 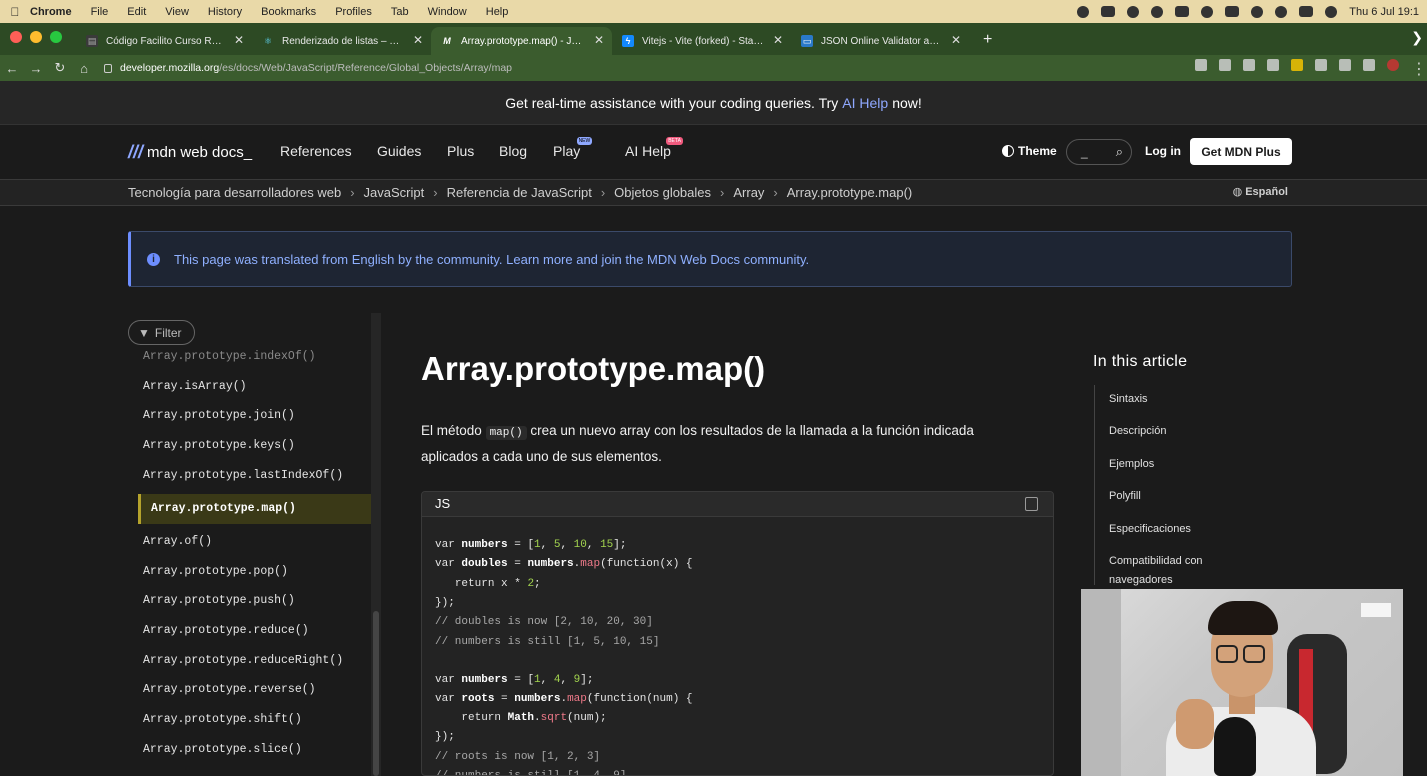 I want to click on close-window-button, so click(x=16, y=37).